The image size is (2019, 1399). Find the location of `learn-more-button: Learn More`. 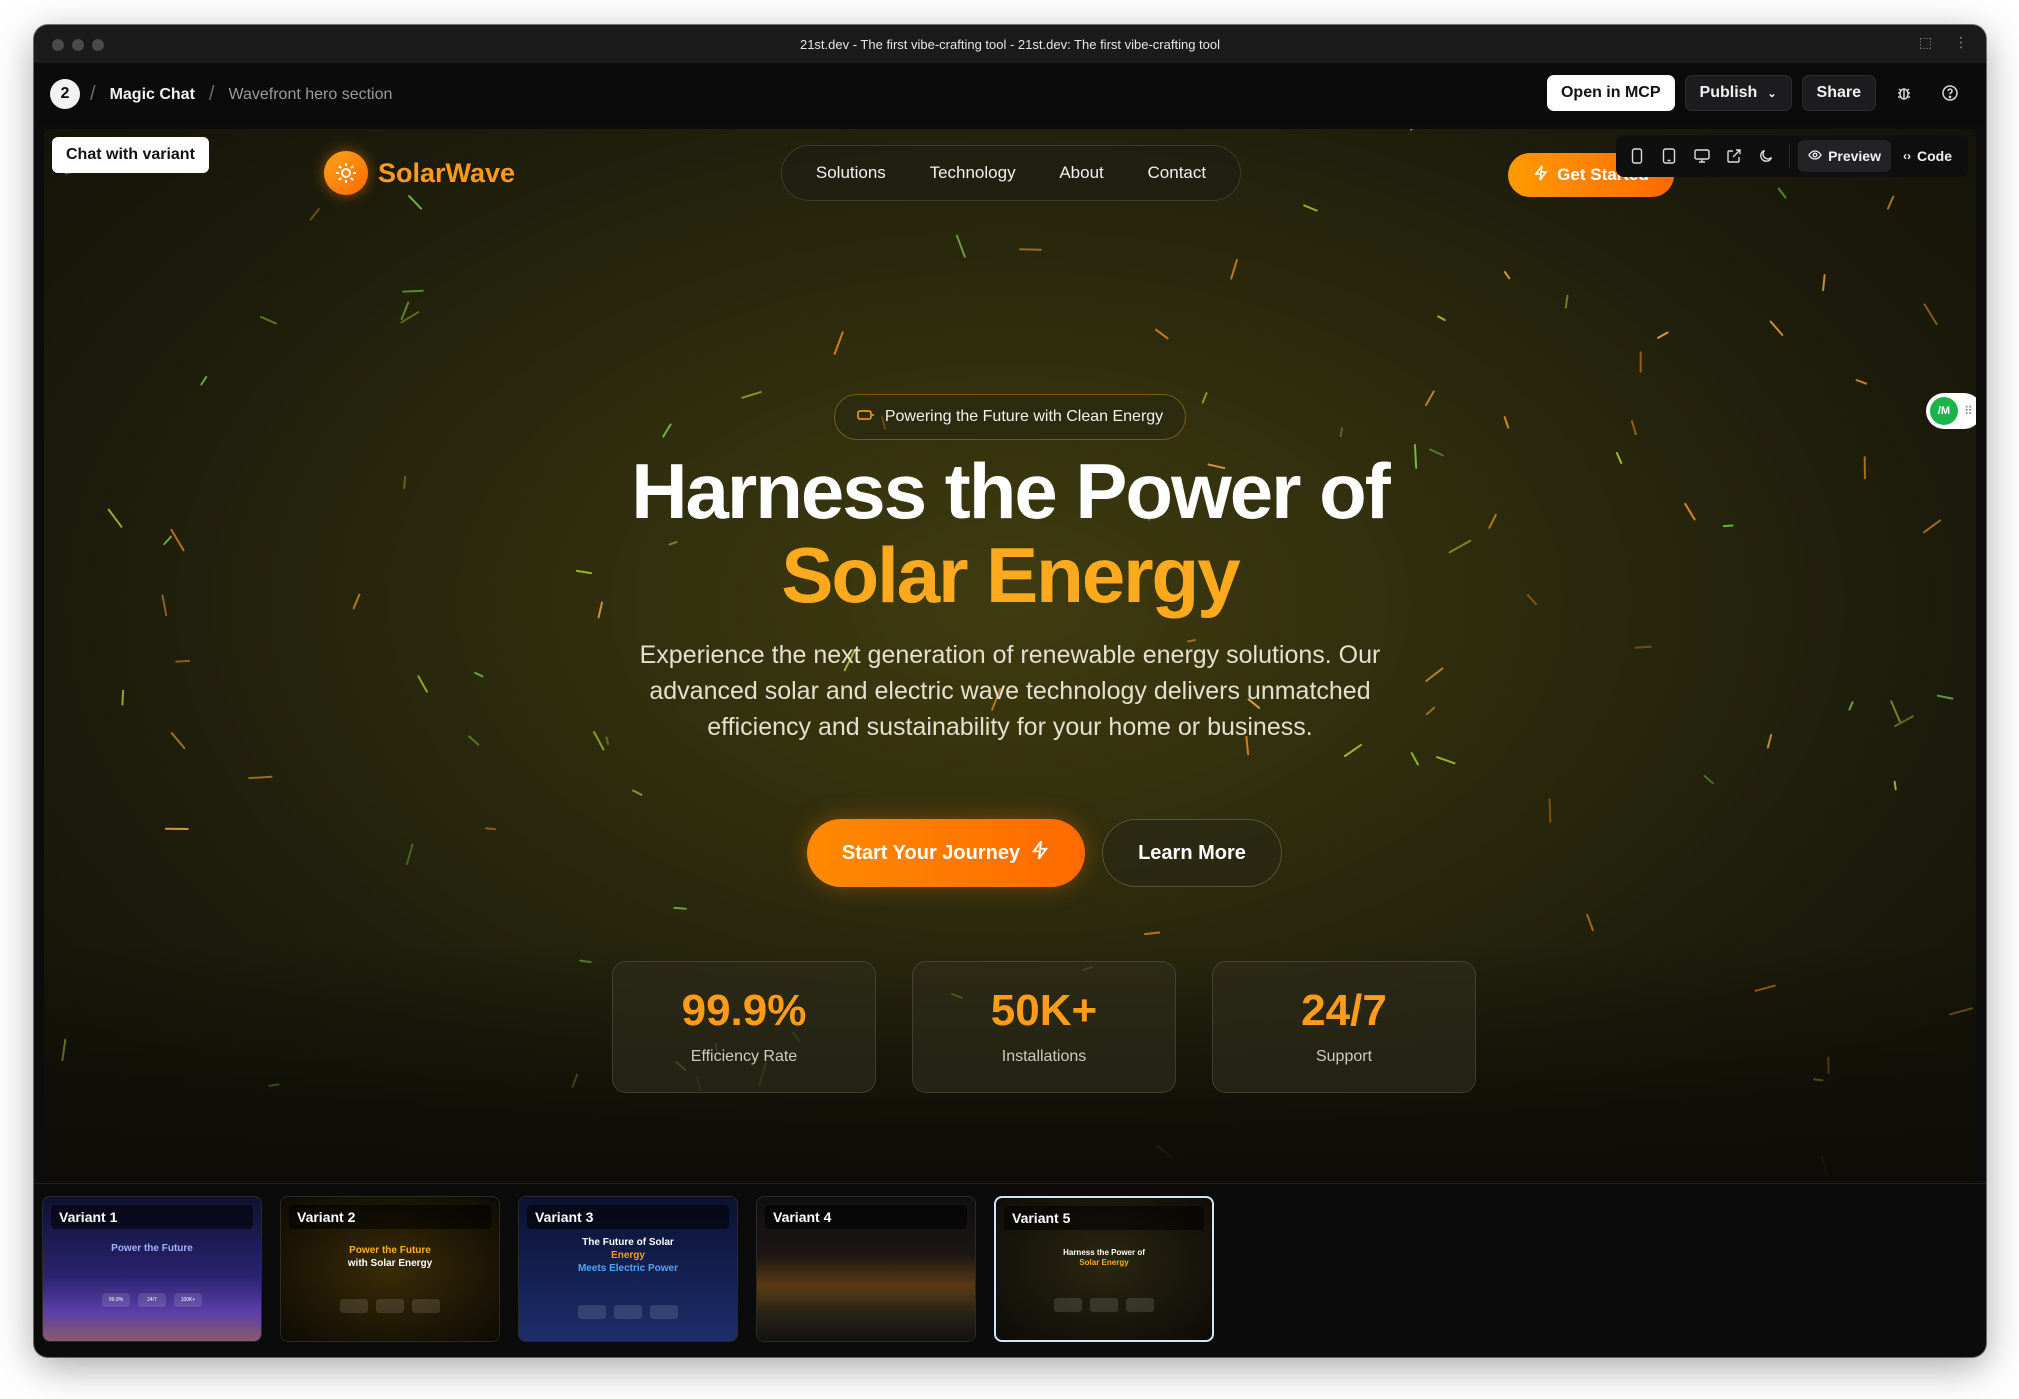

learn-more-button: Learn More is located at coordinates (1192, 853).